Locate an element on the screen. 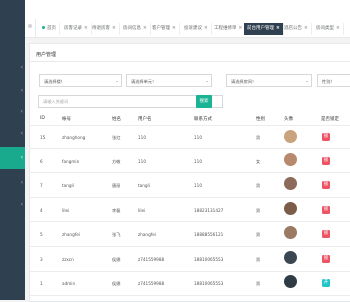 This screenshot has width=350, height=302. sidebar-item-6: ‹ is located at coordinates (12, 183).